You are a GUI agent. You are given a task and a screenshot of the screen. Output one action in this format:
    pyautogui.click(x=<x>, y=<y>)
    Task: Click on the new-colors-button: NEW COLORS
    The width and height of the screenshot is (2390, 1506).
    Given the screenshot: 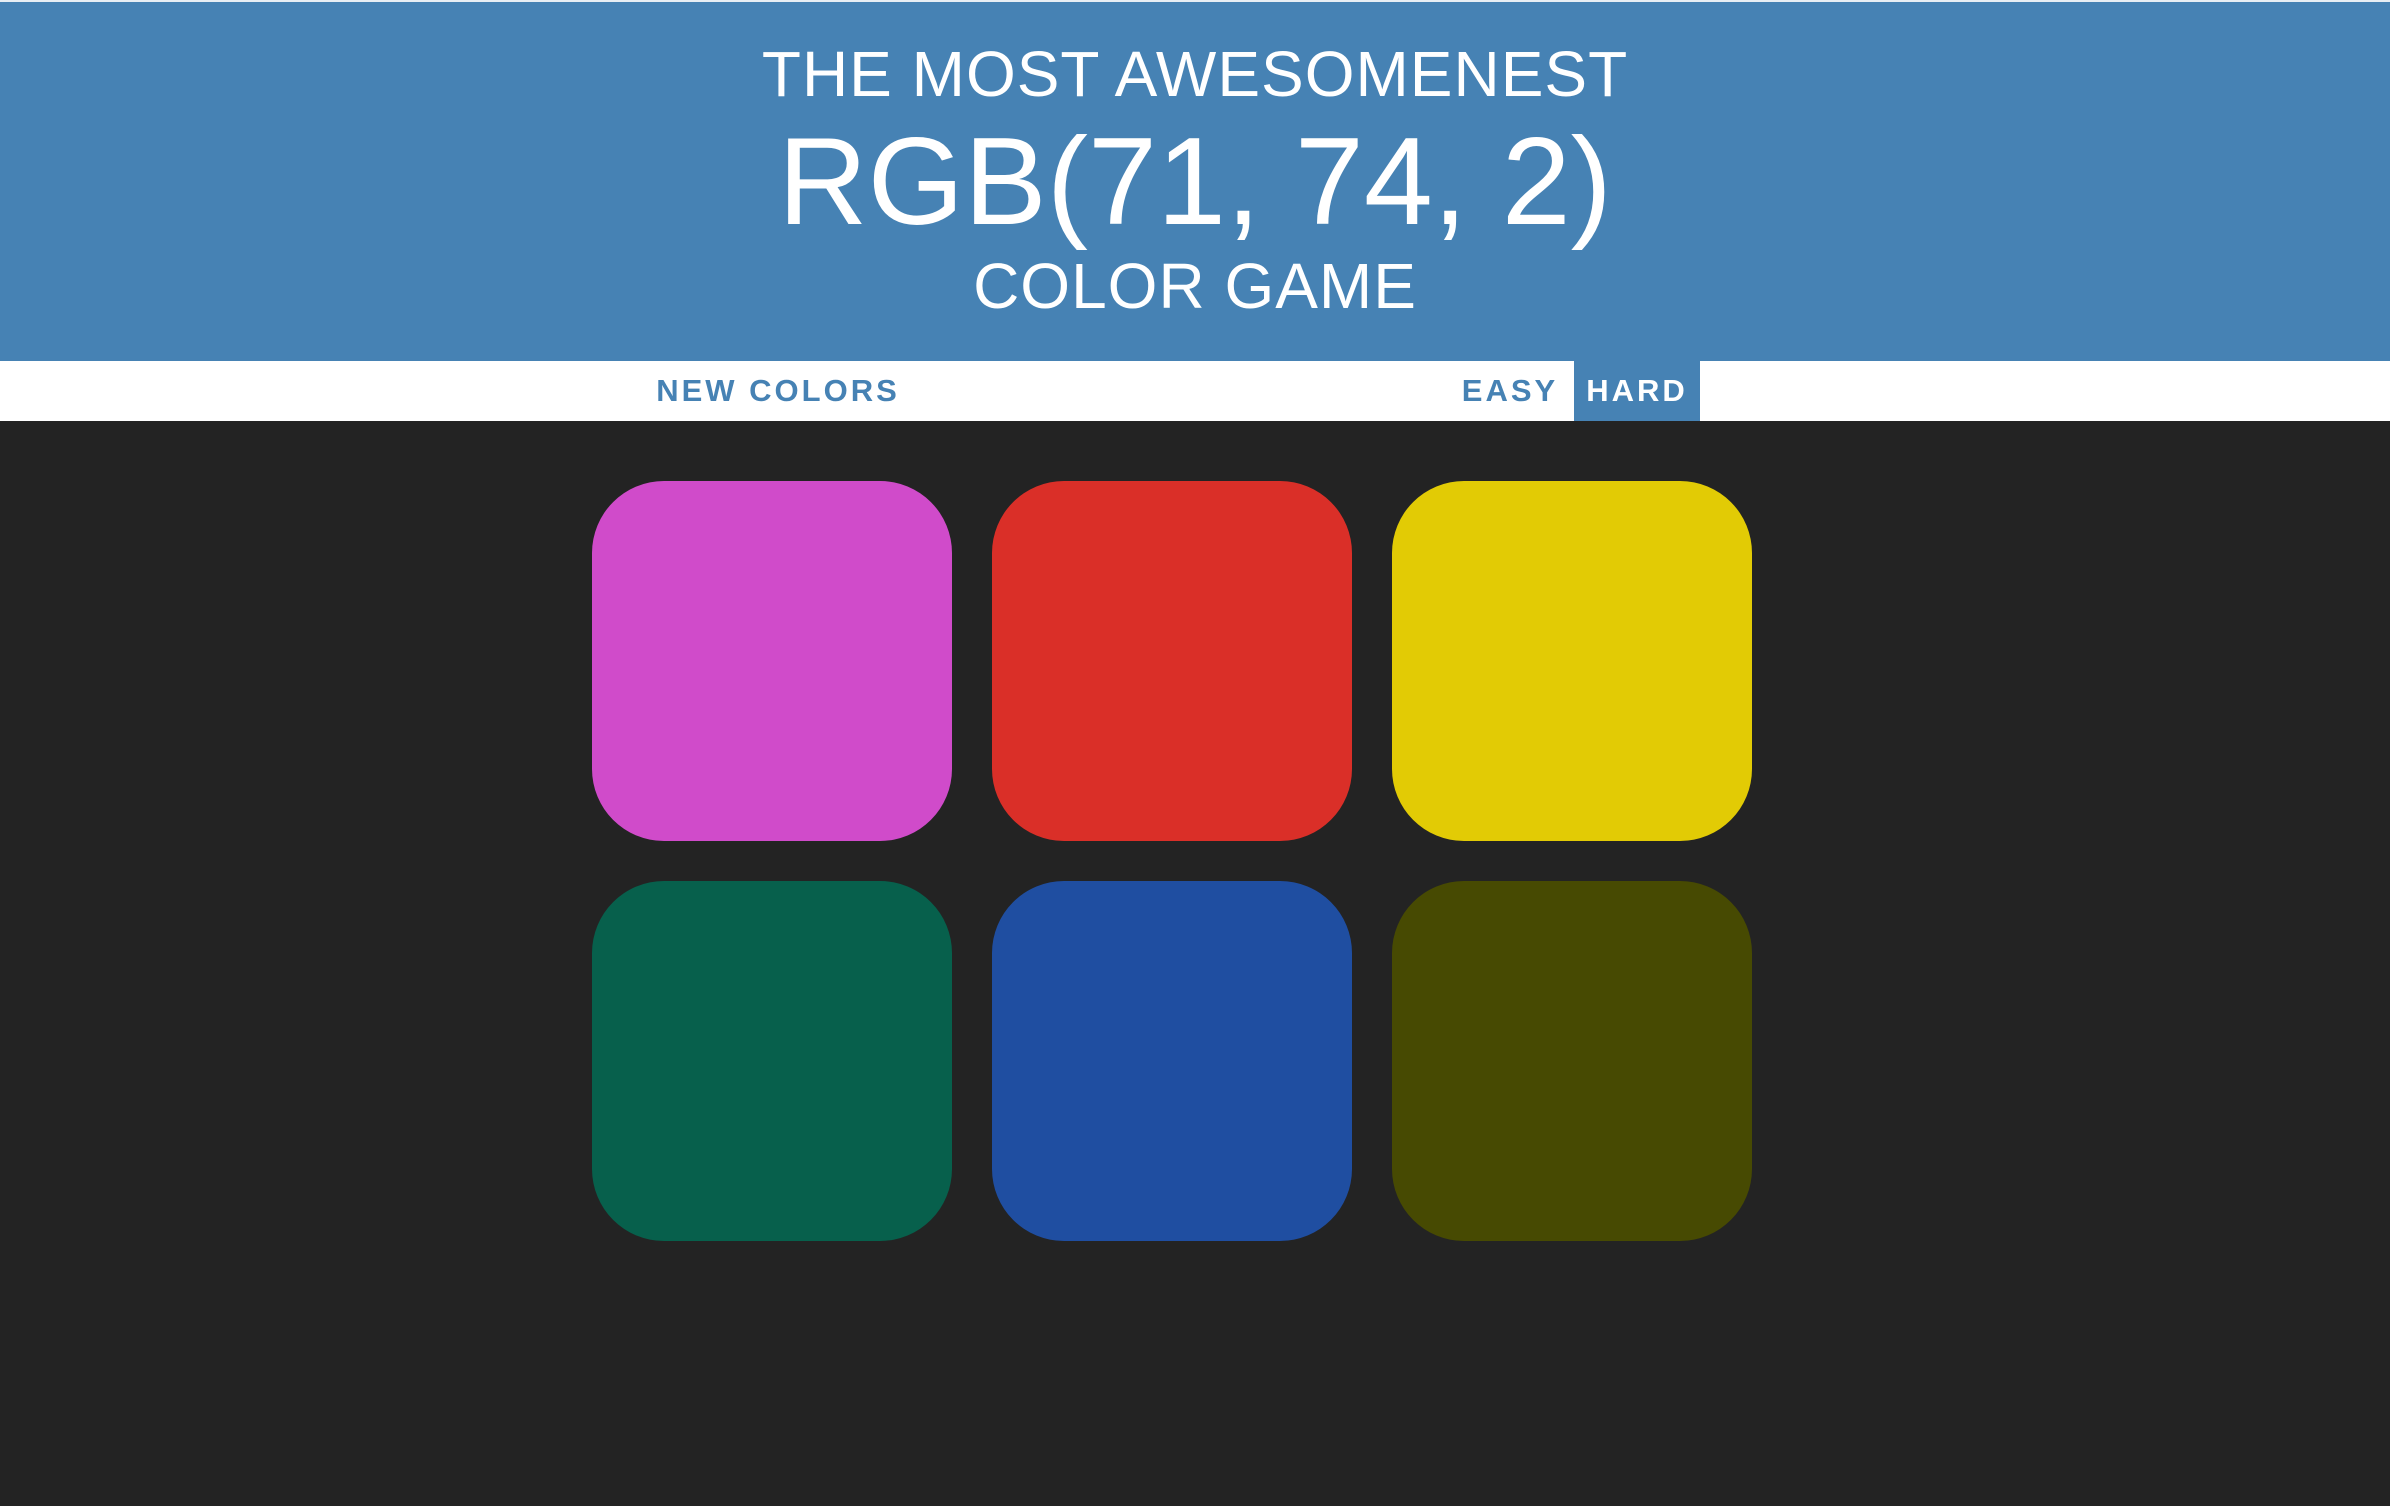 What is the action you would take?
    pyautogui.click(x=778, y=391)
    